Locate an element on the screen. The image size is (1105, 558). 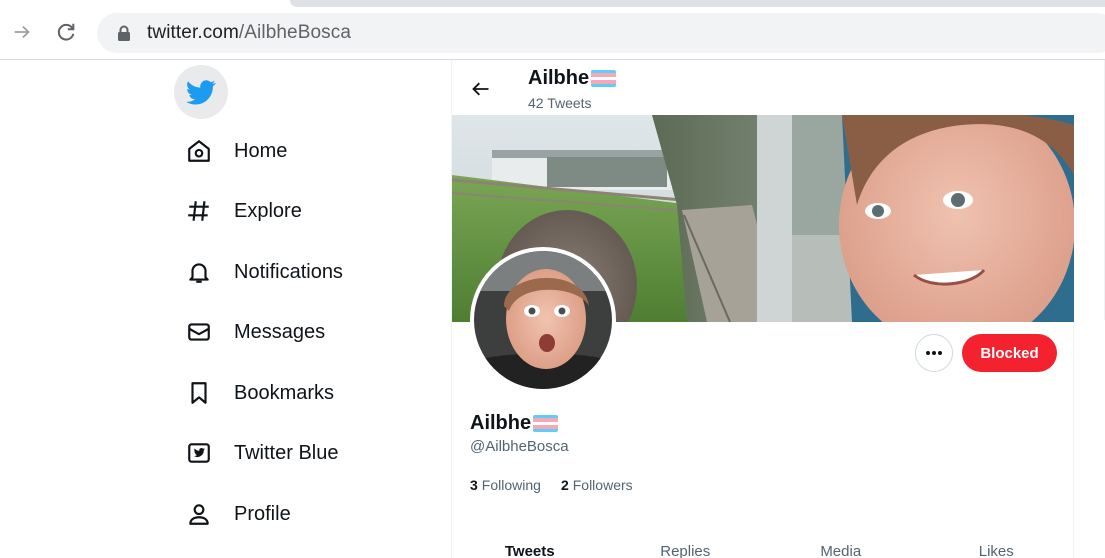
sidebar-item-notifications: Notifications is located at coordinates (263, 272).